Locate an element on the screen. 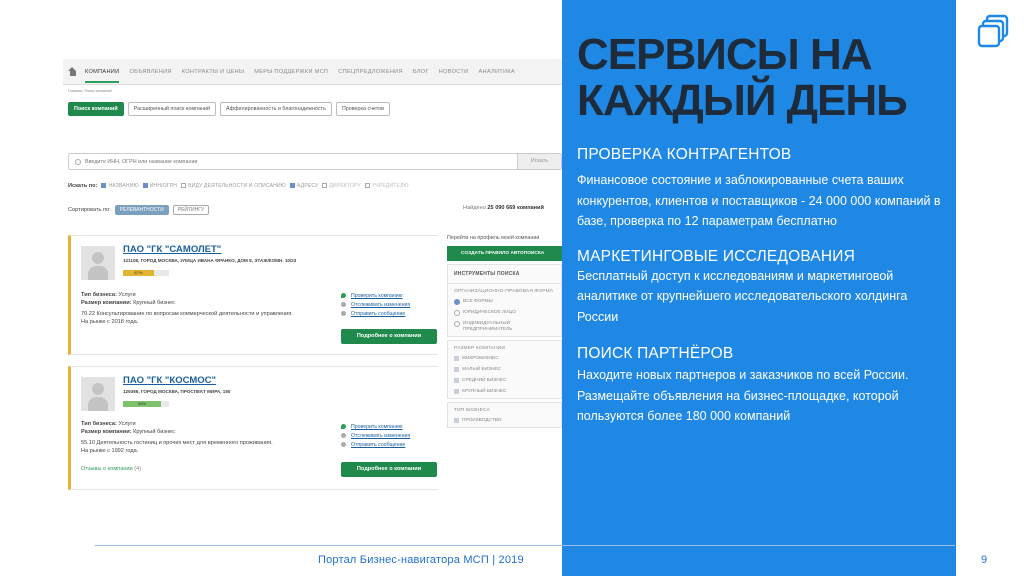 The image size is (1024, 576). nav-item-companies: КОМПАНИИ is located at coordinates (102, 76).